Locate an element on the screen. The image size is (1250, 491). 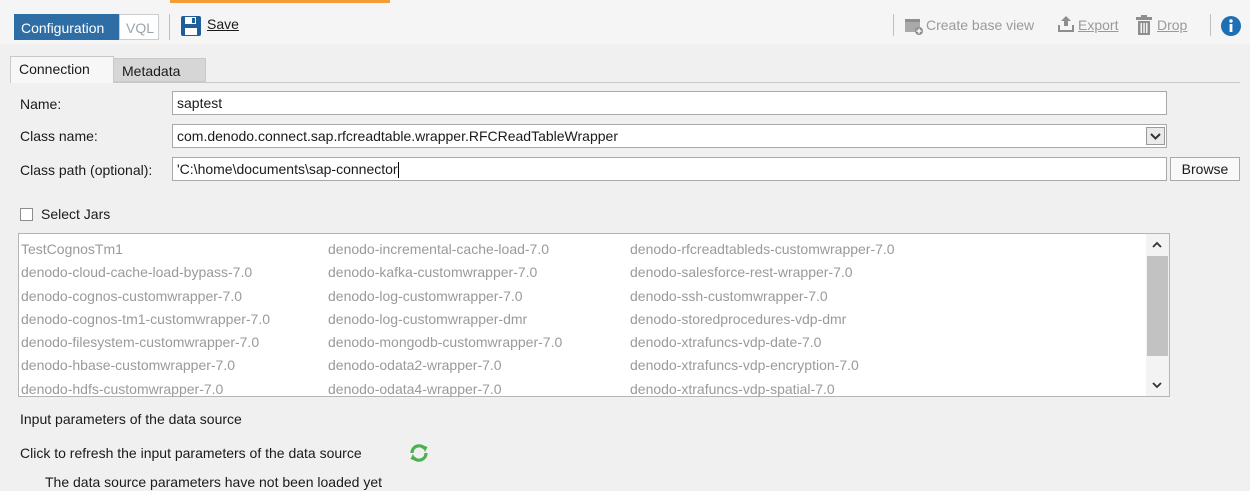
jar-item: denodo-xtrafuncs-vdp-spatial-7.0 is located at coordinates (762, 389).